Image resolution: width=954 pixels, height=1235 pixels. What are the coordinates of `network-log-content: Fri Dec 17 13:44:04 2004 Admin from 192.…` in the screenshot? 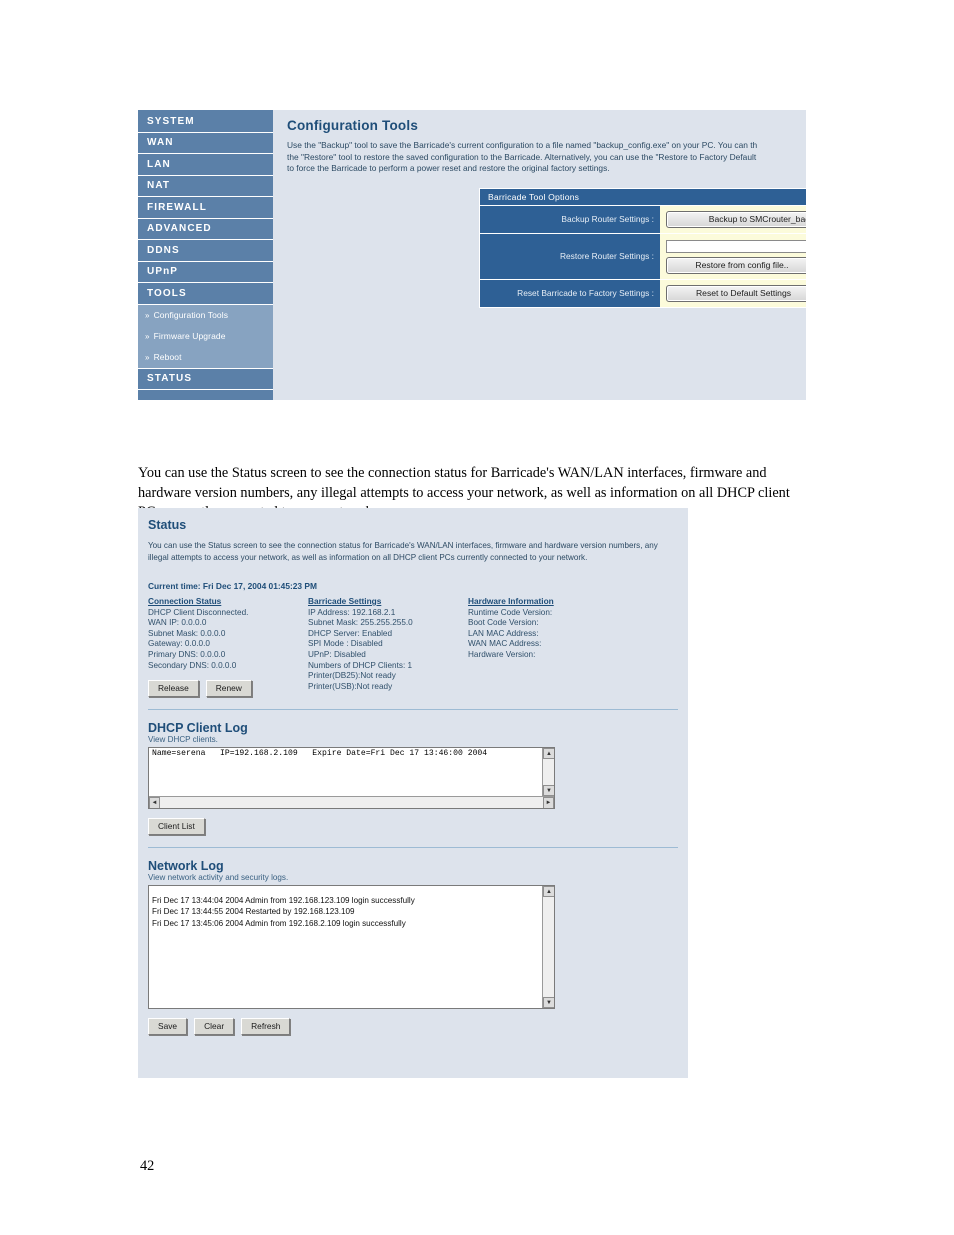 It's located at (283, 912).